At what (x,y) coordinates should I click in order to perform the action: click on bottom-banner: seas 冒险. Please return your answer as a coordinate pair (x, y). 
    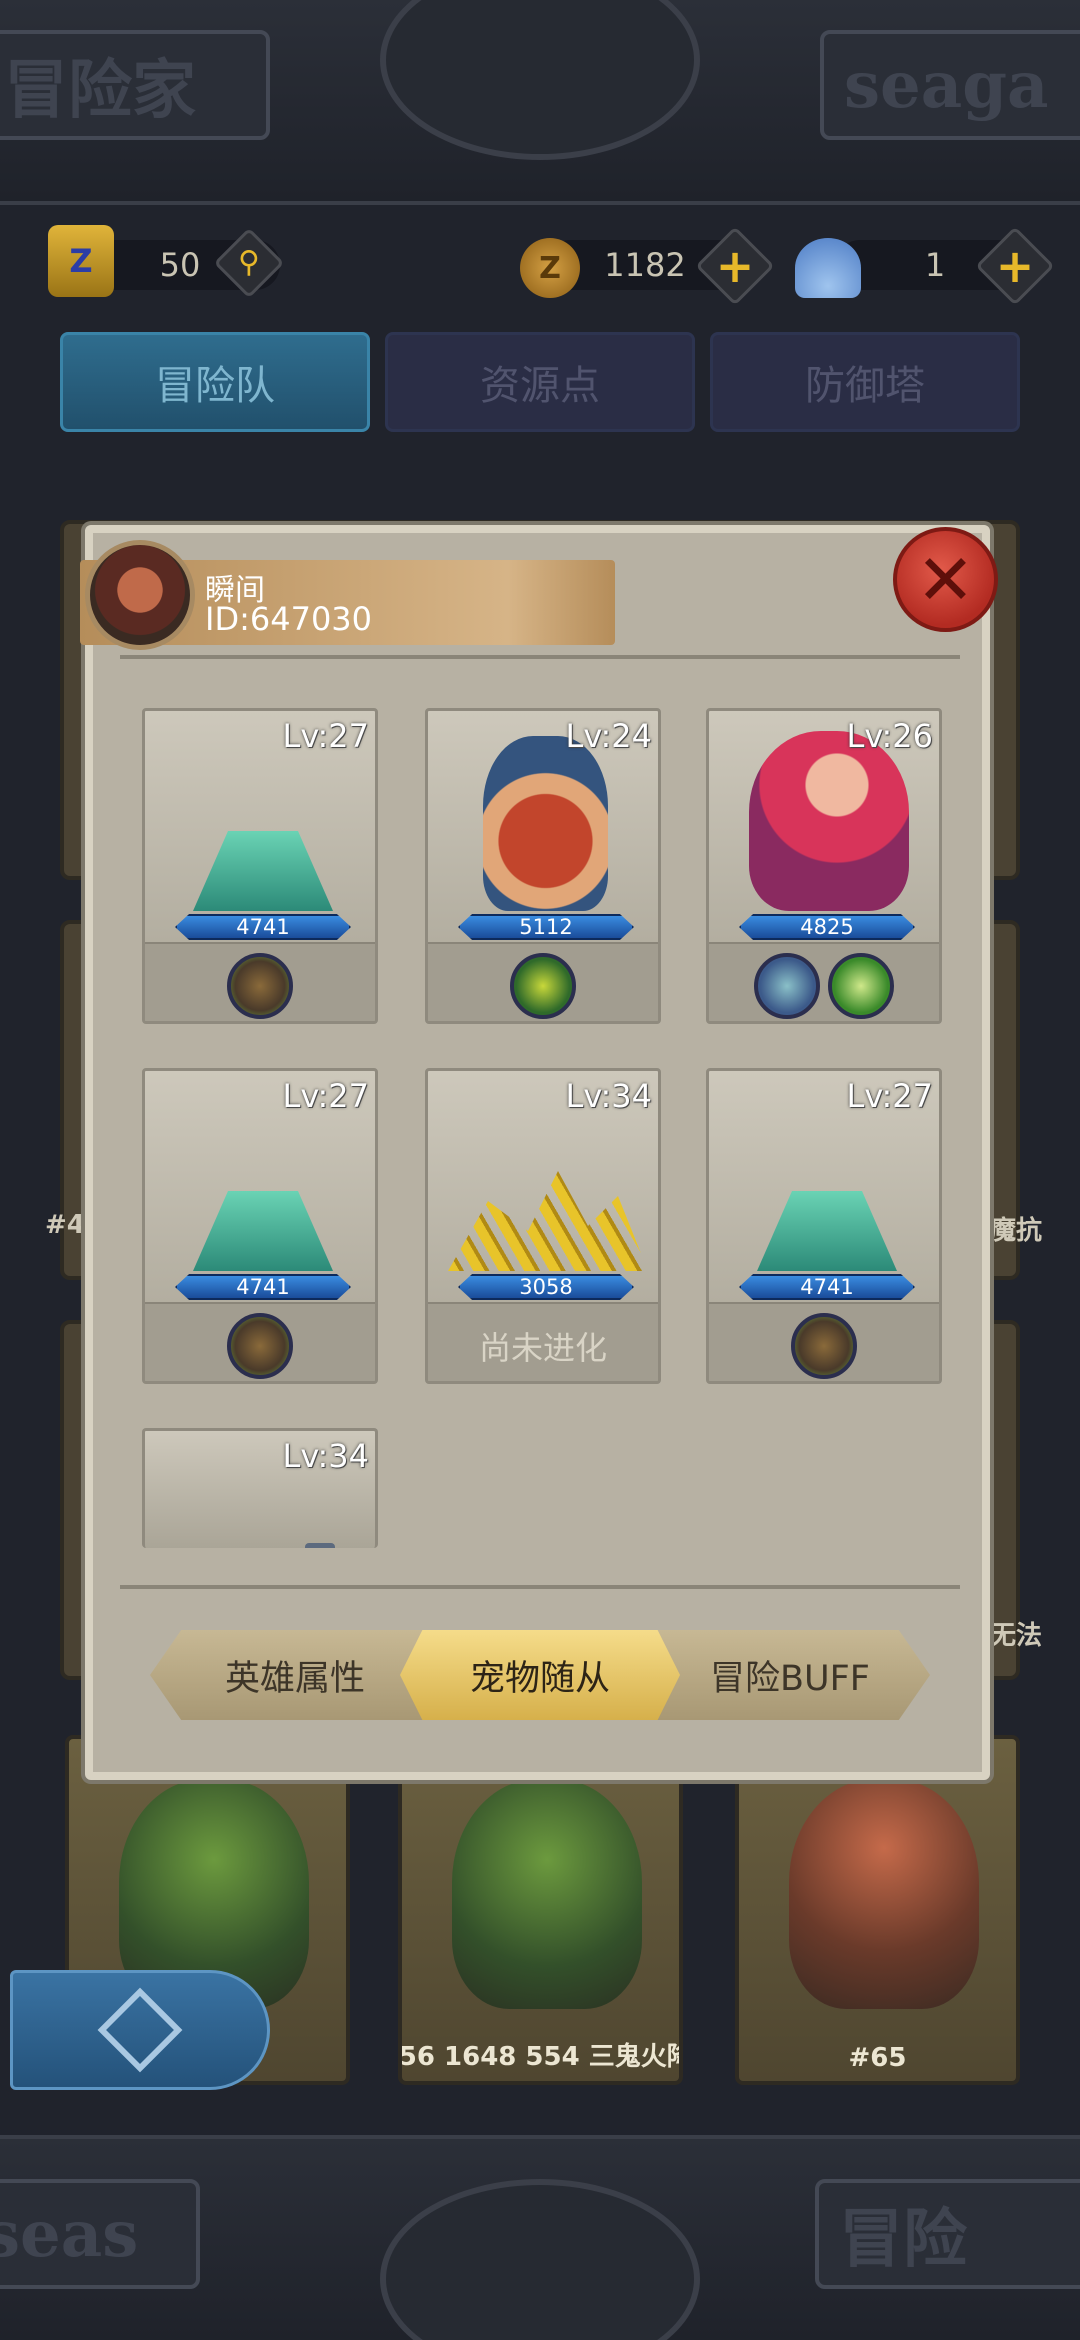
    Looking at the image, I should click on (540, 2237).